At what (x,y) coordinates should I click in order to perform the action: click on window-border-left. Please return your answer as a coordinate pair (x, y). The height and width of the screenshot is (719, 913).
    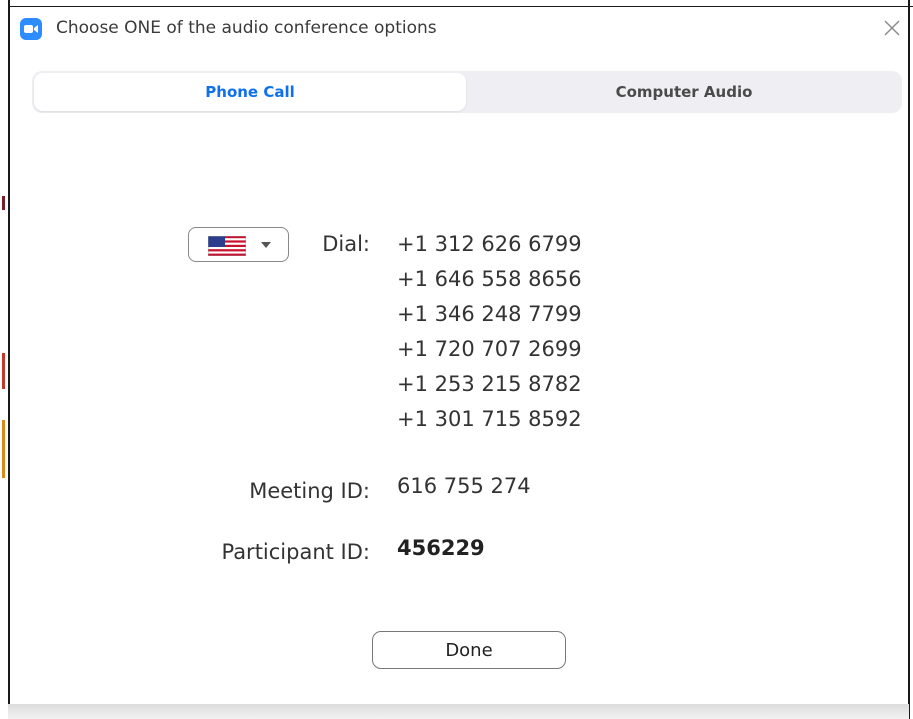
    Looking at the image, I should click on (9, 352).